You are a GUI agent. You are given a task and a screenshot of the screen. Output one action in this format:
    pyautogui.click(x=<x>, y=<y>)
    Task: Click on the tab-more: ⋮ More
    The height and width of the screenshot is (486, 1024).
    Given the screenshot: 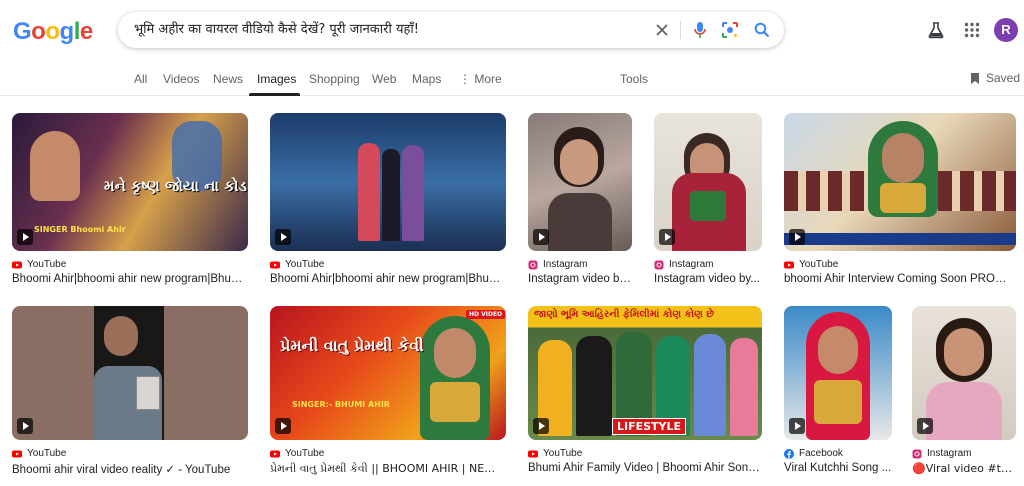 What is the action you would take?
    pyautogui.click(x=480, y=79)
    